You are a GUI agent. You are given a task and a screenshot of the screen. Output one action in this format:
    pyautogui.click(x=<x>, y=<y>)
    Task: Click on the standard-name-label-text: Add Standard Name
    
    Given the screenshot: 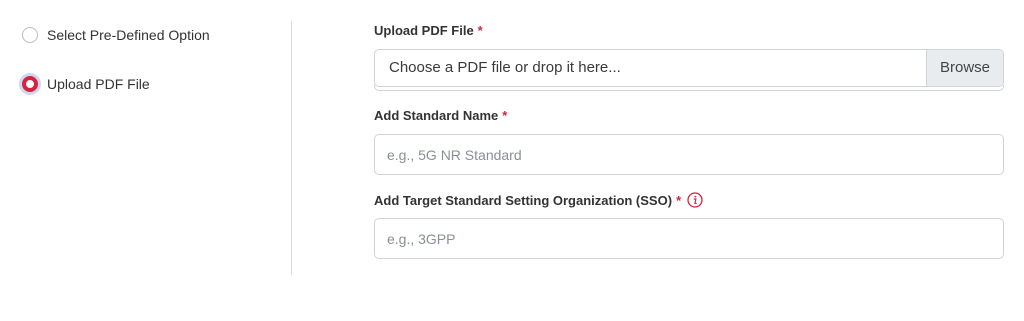 What is the action you would take?
    pyautogui.click(x=436, y=115)
    